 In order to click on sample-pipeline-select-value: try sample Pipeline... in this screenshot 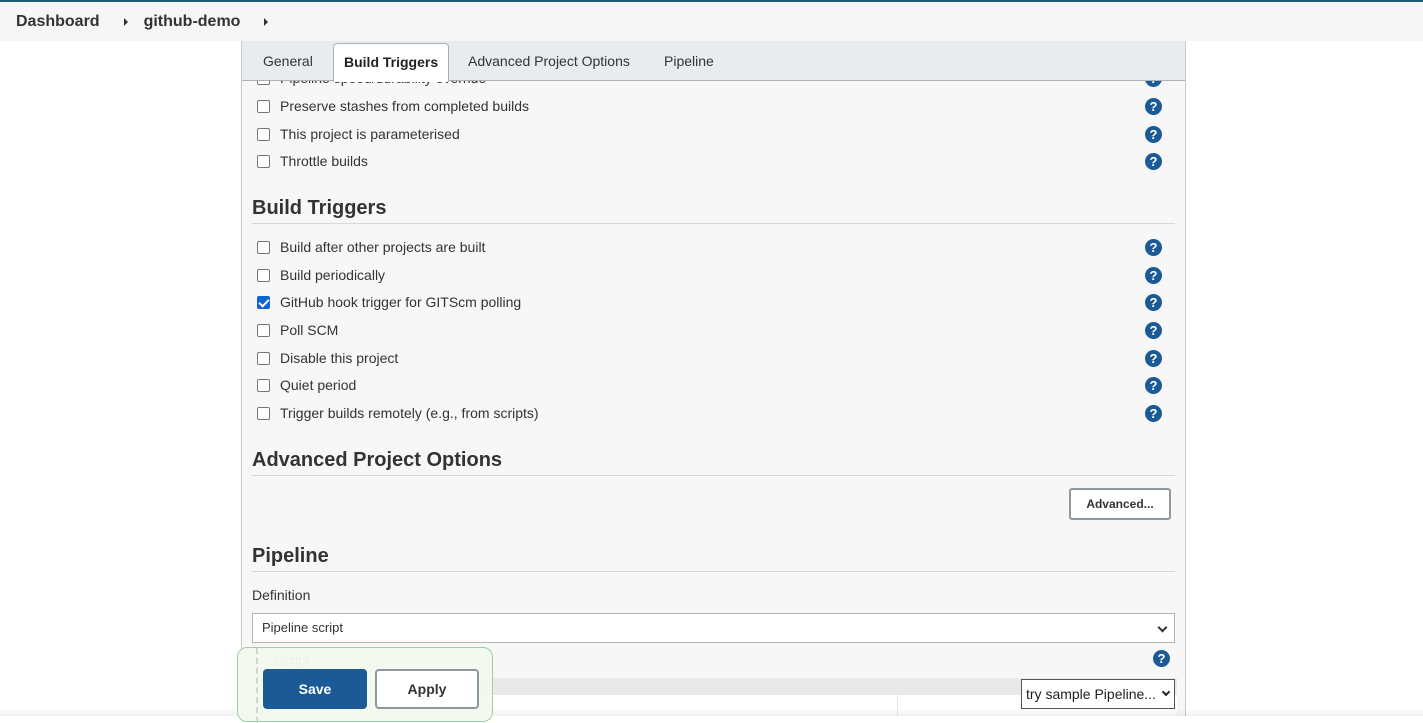, I will do `click(1091, 694)`.